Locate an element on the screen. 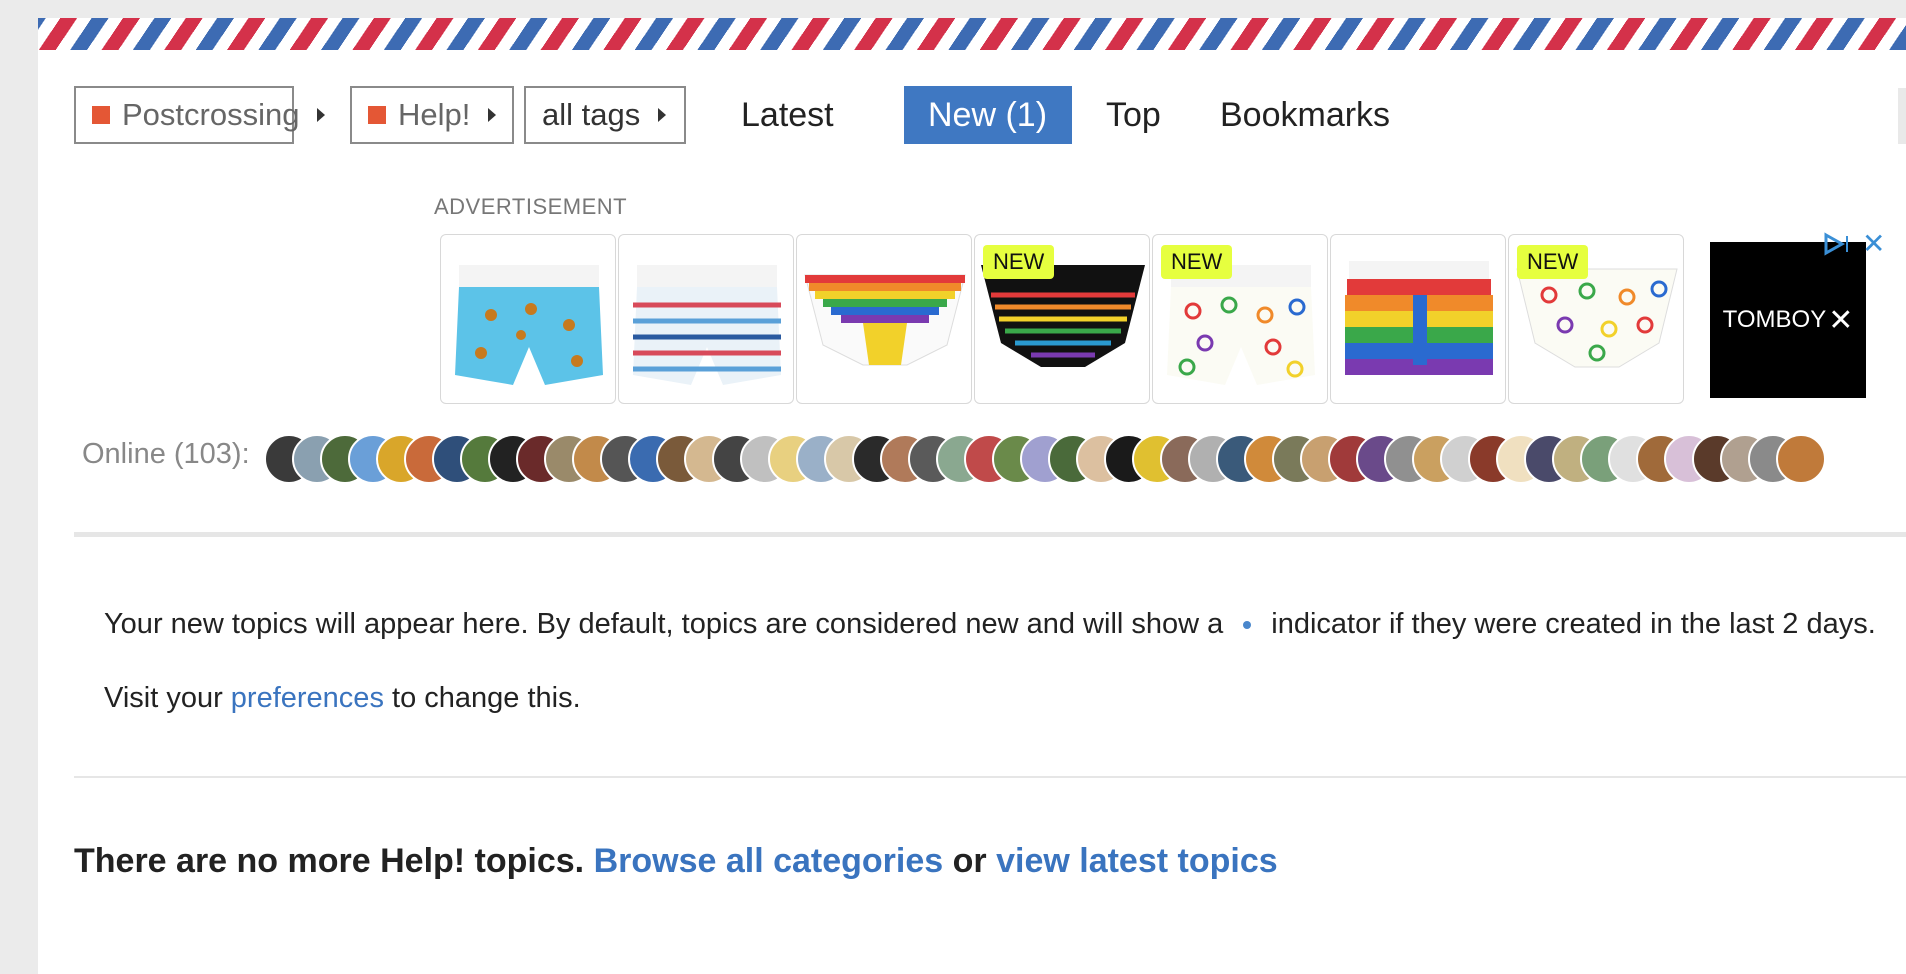 The height and width of the screenshot is (974, 1906). subcategory-color-icon is located at coordinates (377, 115).